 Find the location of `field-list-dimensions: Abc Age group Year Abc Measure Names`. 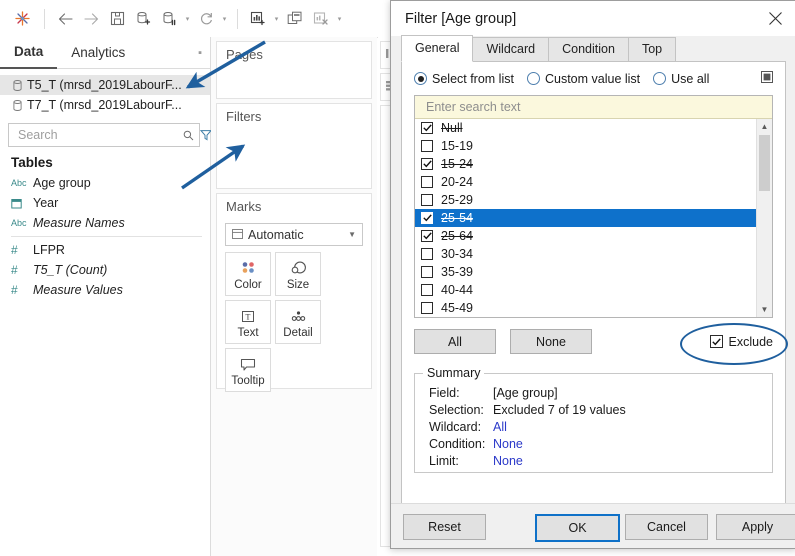

field-list-dimensions: Abc Age group Year Abc Measure Names is located at coordinates (105, 203).